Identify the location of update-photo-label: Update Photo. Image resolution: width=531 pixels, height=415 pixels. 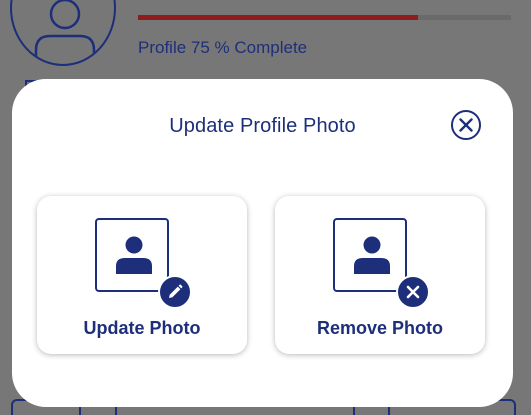
(142, 328).